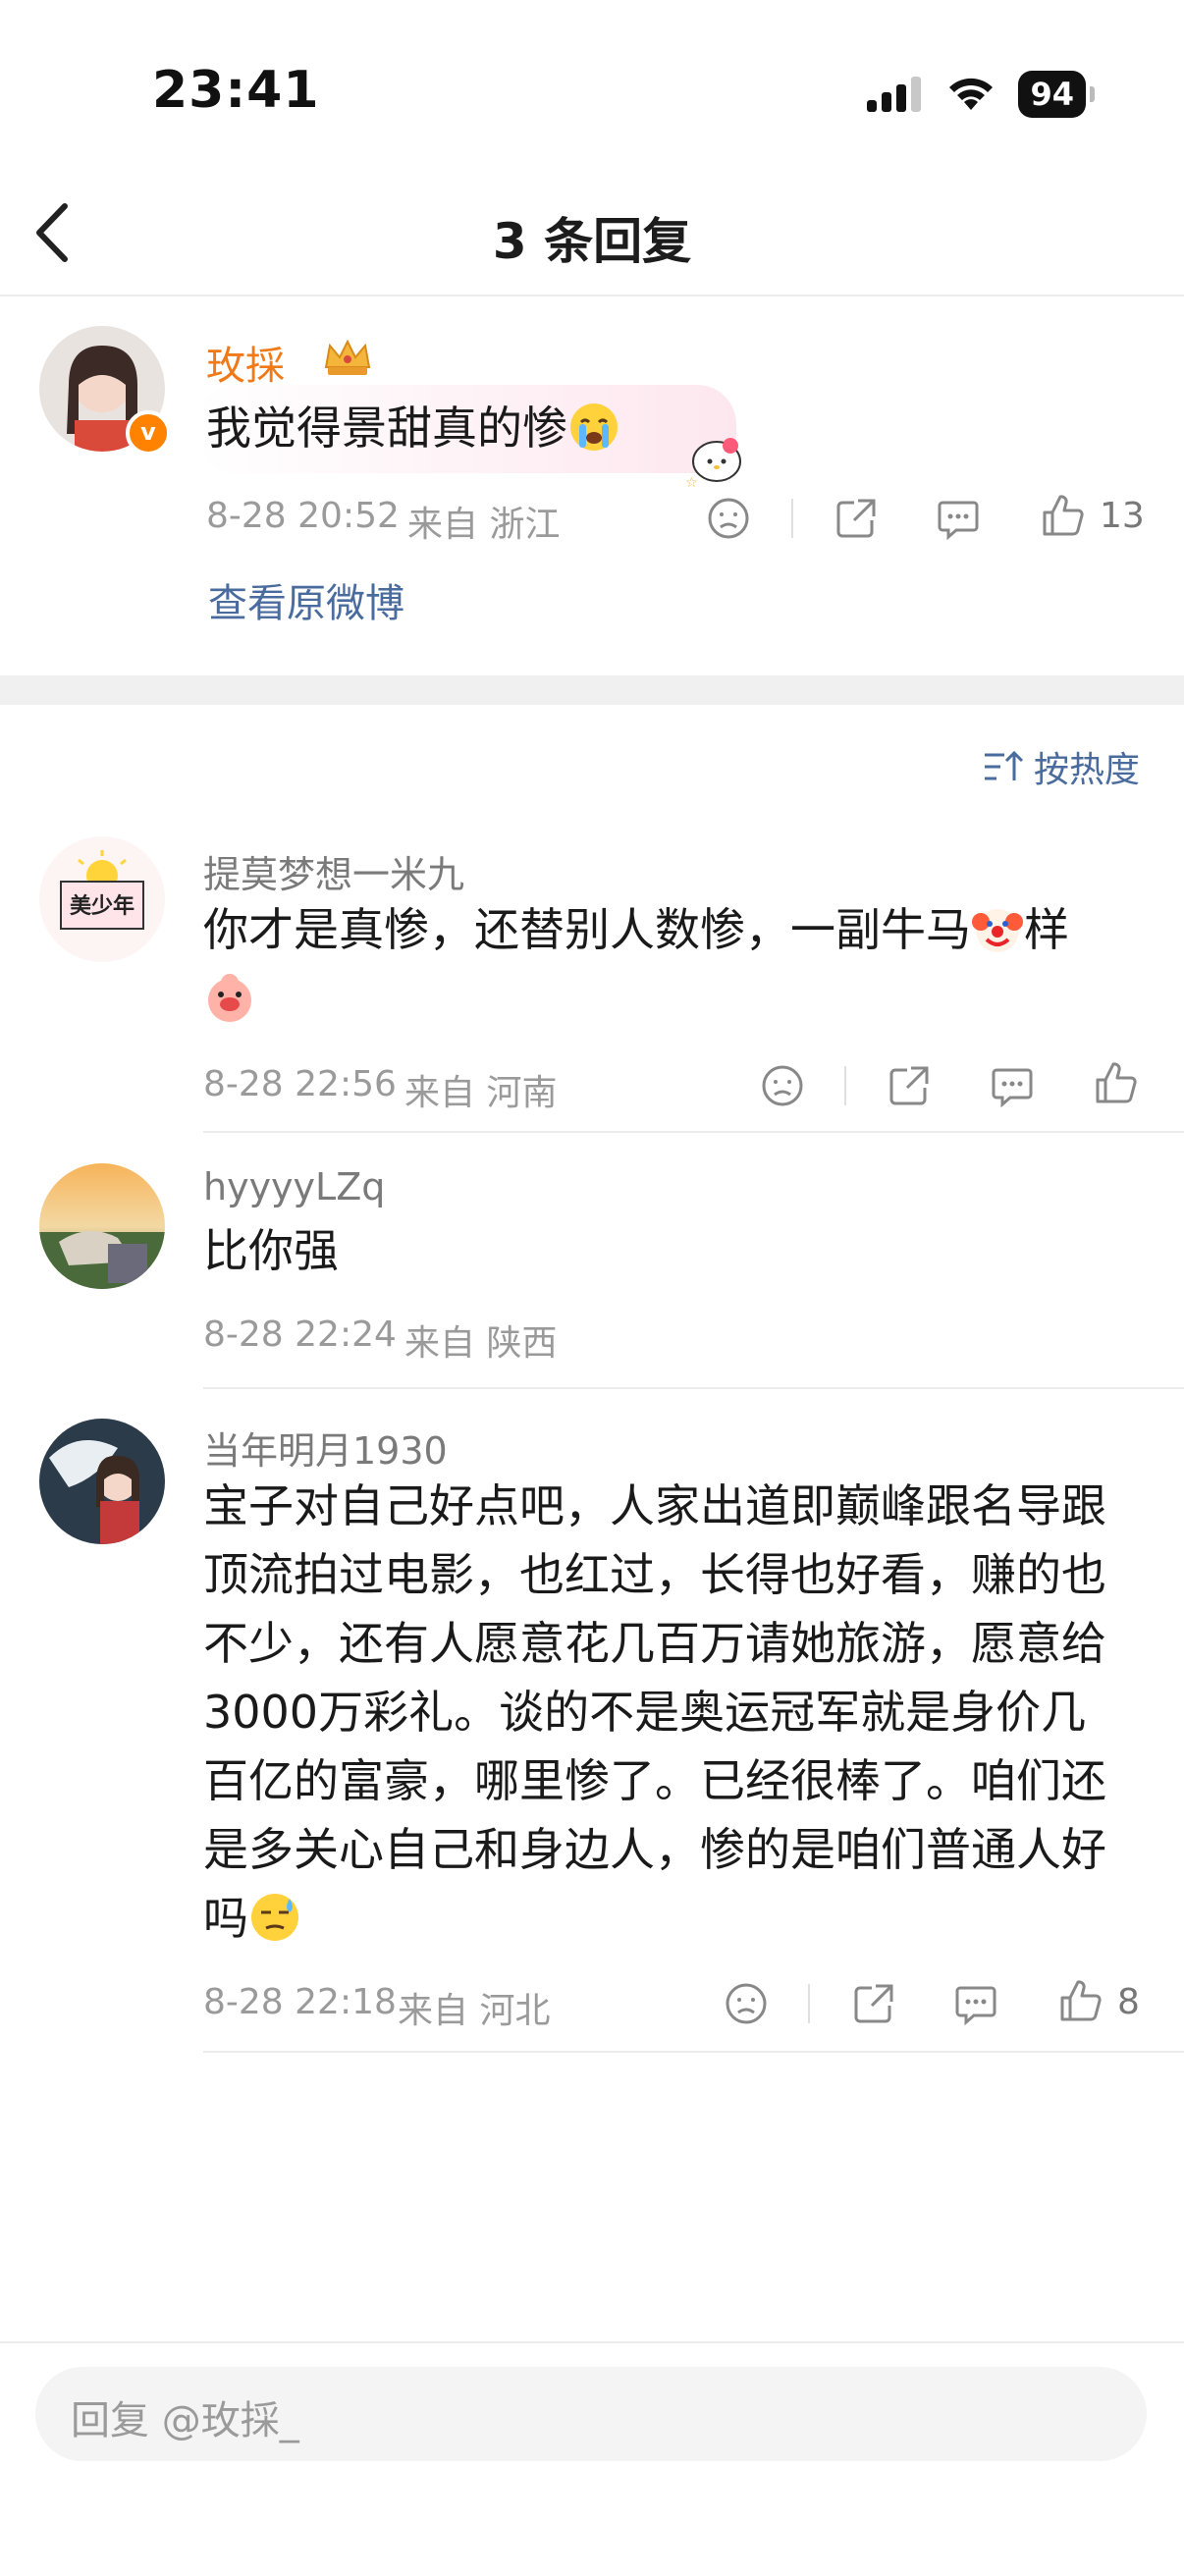 The height and width of the screenshot is (2576, 1184). I want to click on sort-button: 按热度, so click(1062, 766).